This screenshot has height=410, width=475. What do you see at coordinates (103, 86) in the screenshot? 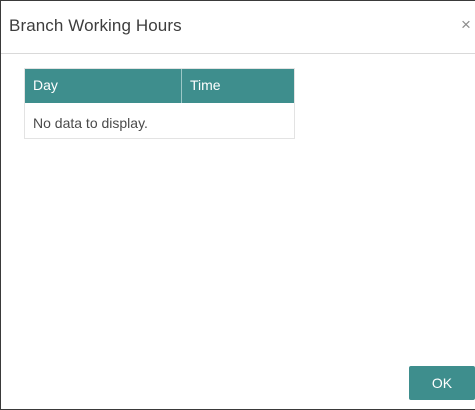
I see `column-header-day: Day` at bounding box center [103, 86].